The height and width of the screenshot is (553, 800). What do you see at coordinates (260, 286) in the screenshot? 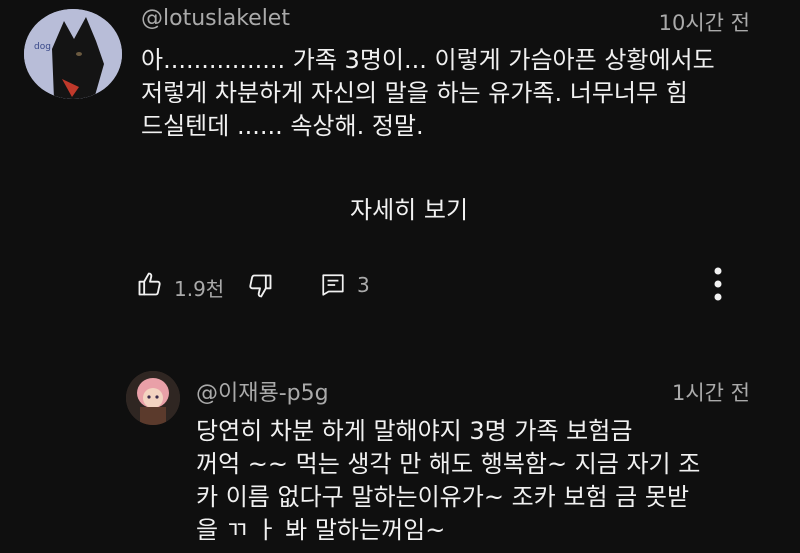
I see `thumbs-down-icon` at bounding box center [260, 286].